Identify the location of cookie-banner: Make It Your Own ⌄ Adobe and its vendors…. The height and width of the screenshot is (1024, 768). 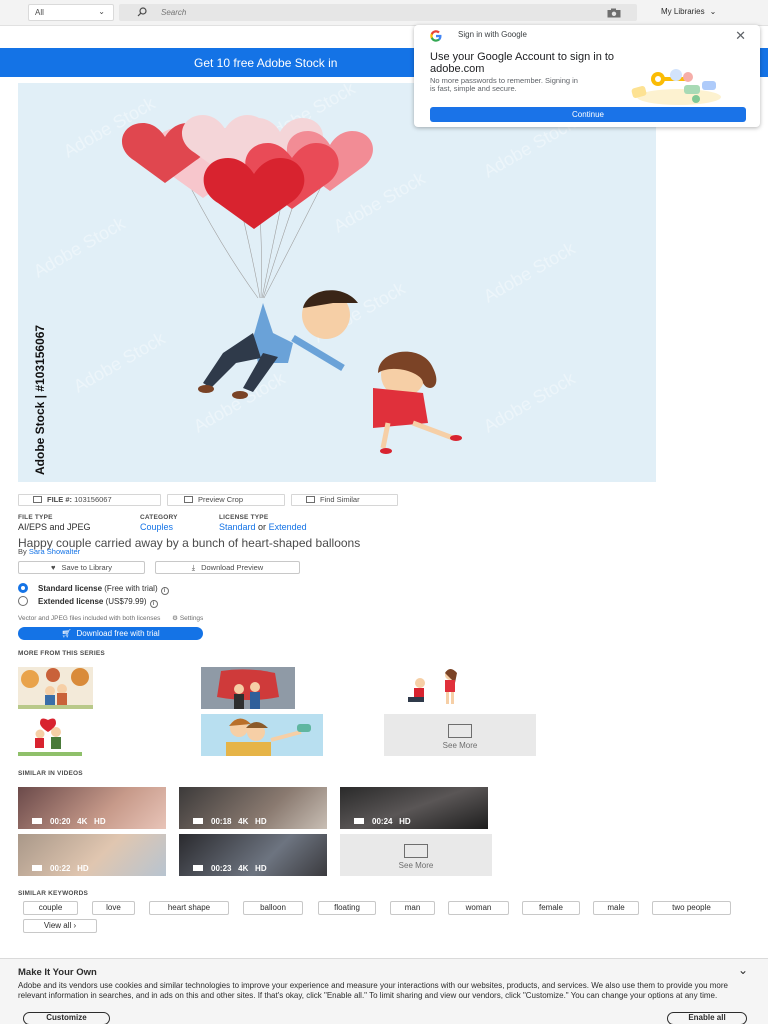
(384, 991).